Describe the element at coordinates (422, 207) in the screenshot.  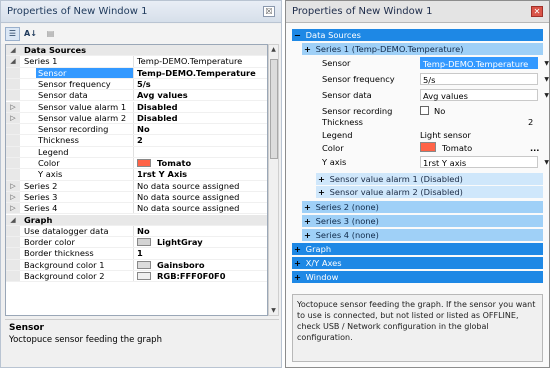
I see `series-2-header: + Series 2 (none)` at that location.